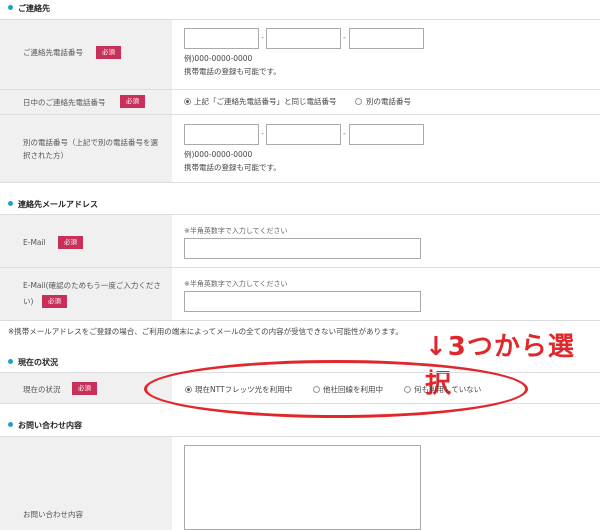 This screenshot has width=600, height=530. Describe the element at coordinates (92, 285) in the screenshot. I see `email-confirm-label-line1: E-Mail(確認のためもう一度ご入力くださ` at that location.